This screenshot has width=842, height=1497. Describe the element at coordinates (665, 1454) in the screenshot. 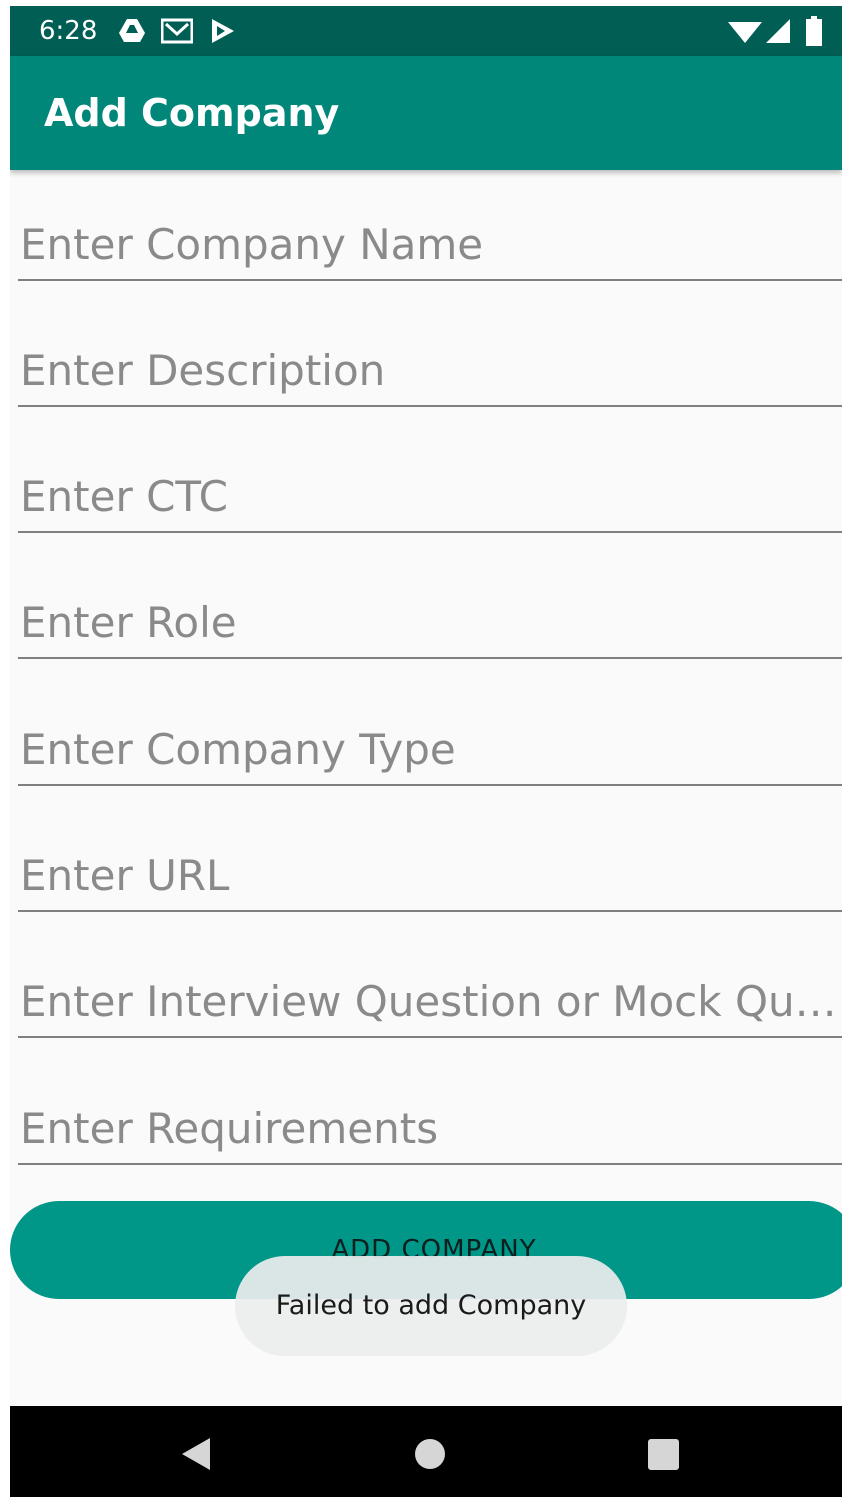

I see `recents-icon` at that location.